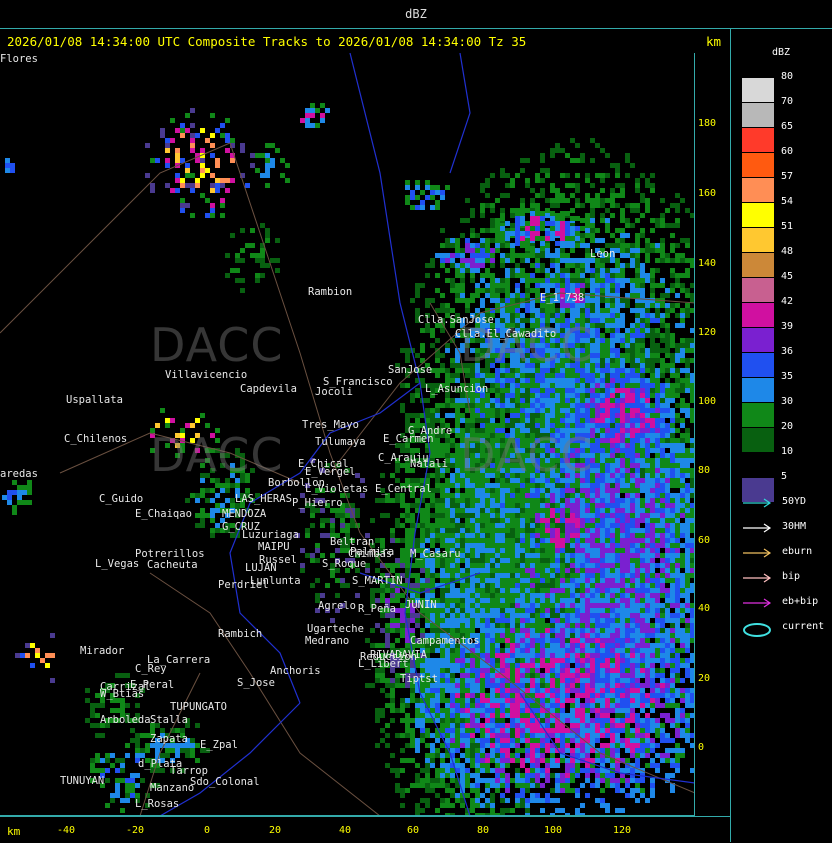 The height and width of the screenshot is (843, 832). Describe the element at coordinates (701, 747) in the screenshot. I see `y-tick-0: 0` at that location.